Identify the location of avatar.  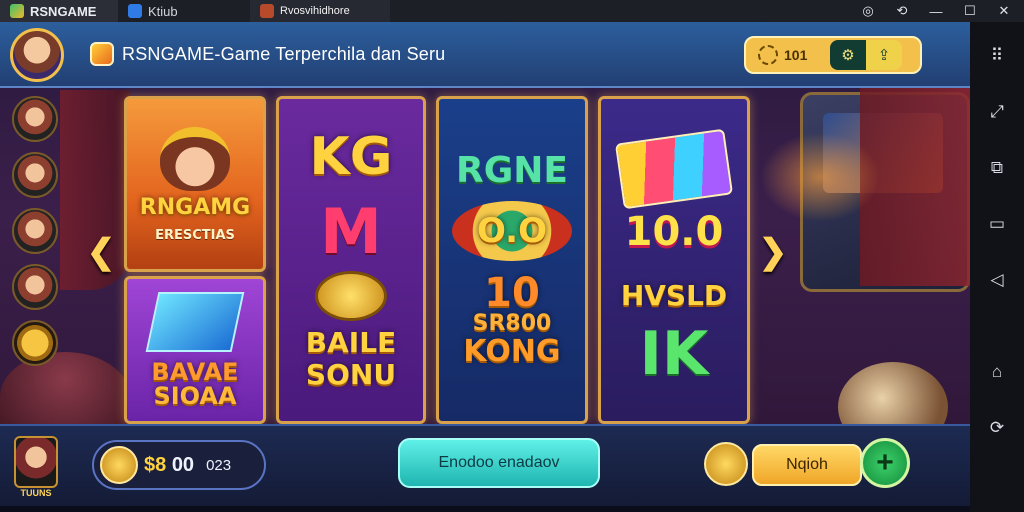
(37, 55).